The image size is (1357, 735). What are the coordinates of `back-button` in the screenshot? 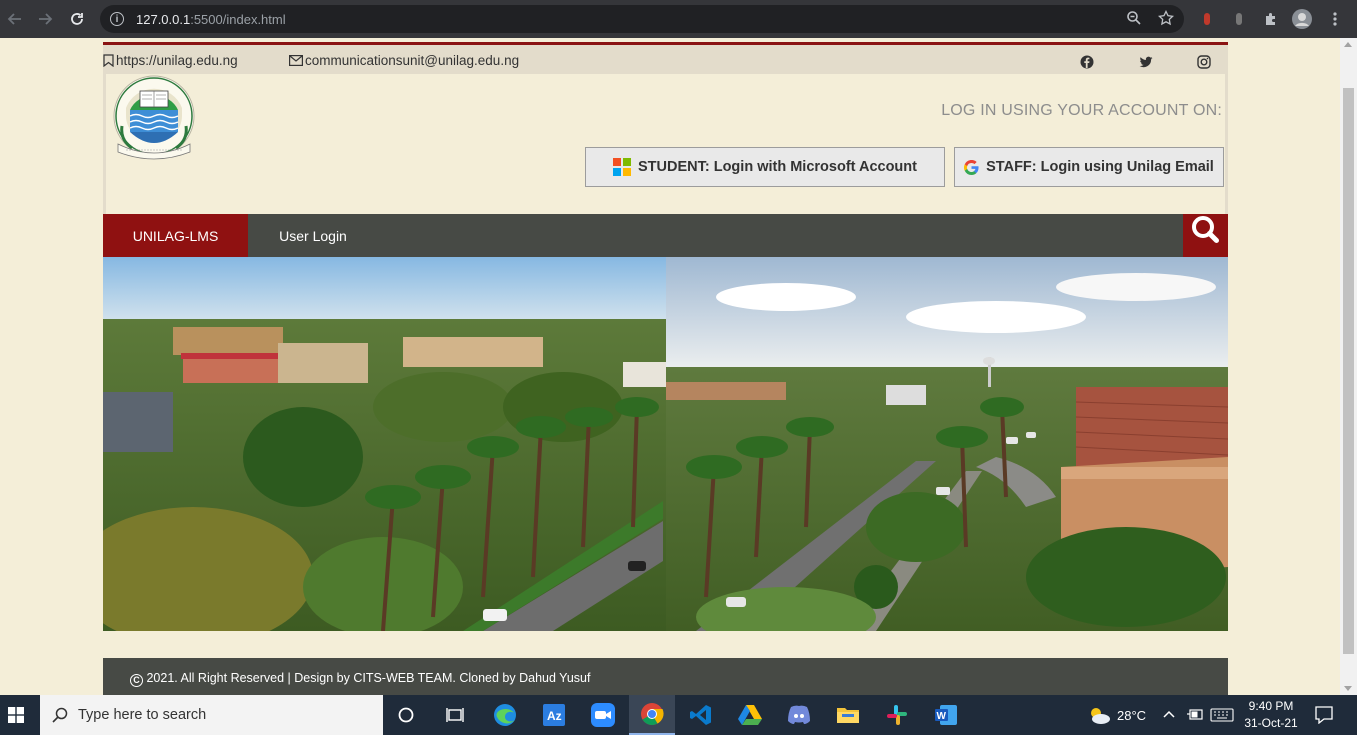 It's located at (15, 19).